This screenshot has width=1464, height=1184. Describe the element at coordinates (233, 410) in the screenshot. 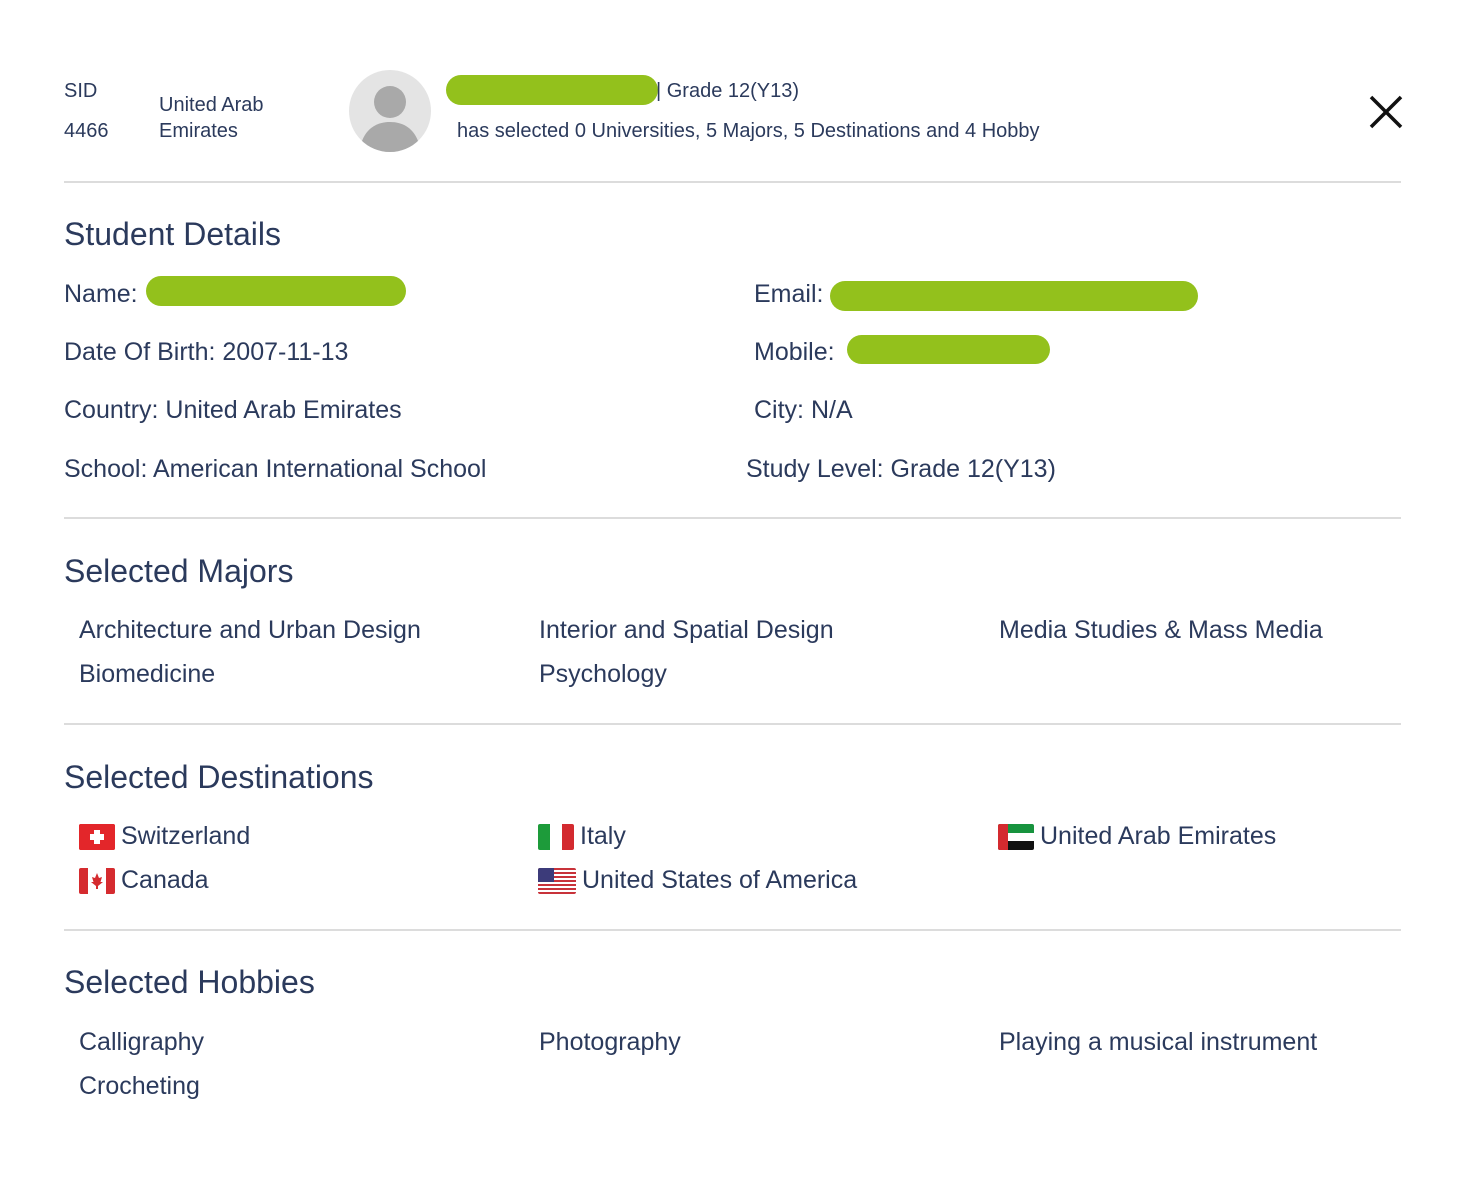

I see `country-field: Country: United Arab Emirates` at that location.